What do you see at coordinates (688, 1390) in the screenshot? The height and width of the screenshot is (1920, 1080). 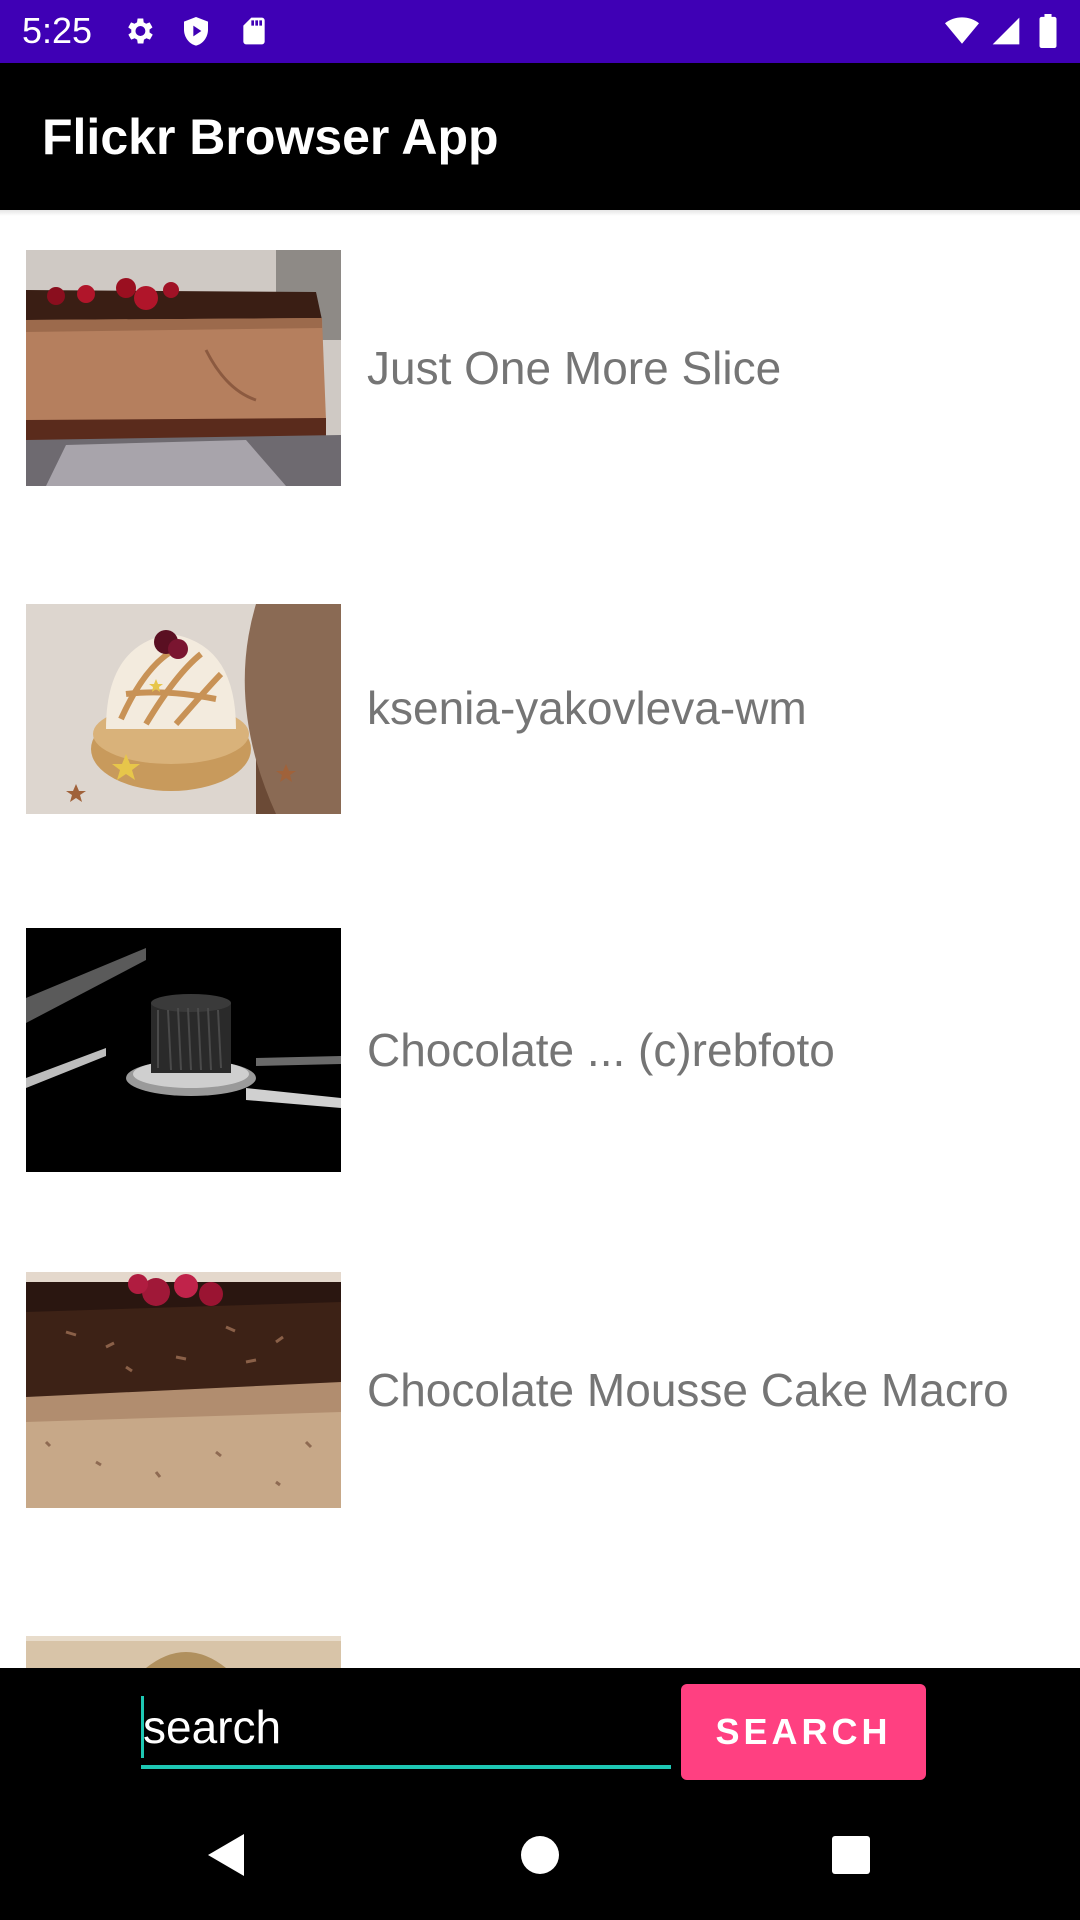 I see `photo-title: Chocolate Mousse Cake Macro` at bounding box center [688, 1390].